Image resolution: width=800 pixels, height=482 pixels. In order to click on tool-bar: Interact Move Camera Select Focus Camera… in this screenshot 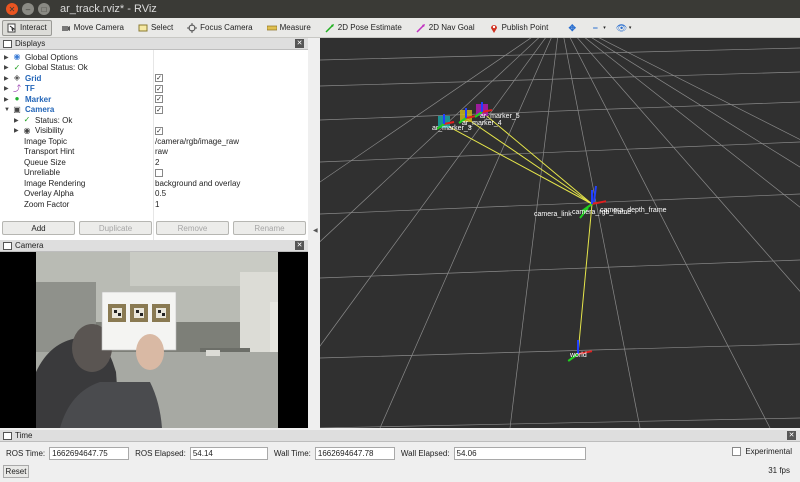, I will do `click(400, 28)`.